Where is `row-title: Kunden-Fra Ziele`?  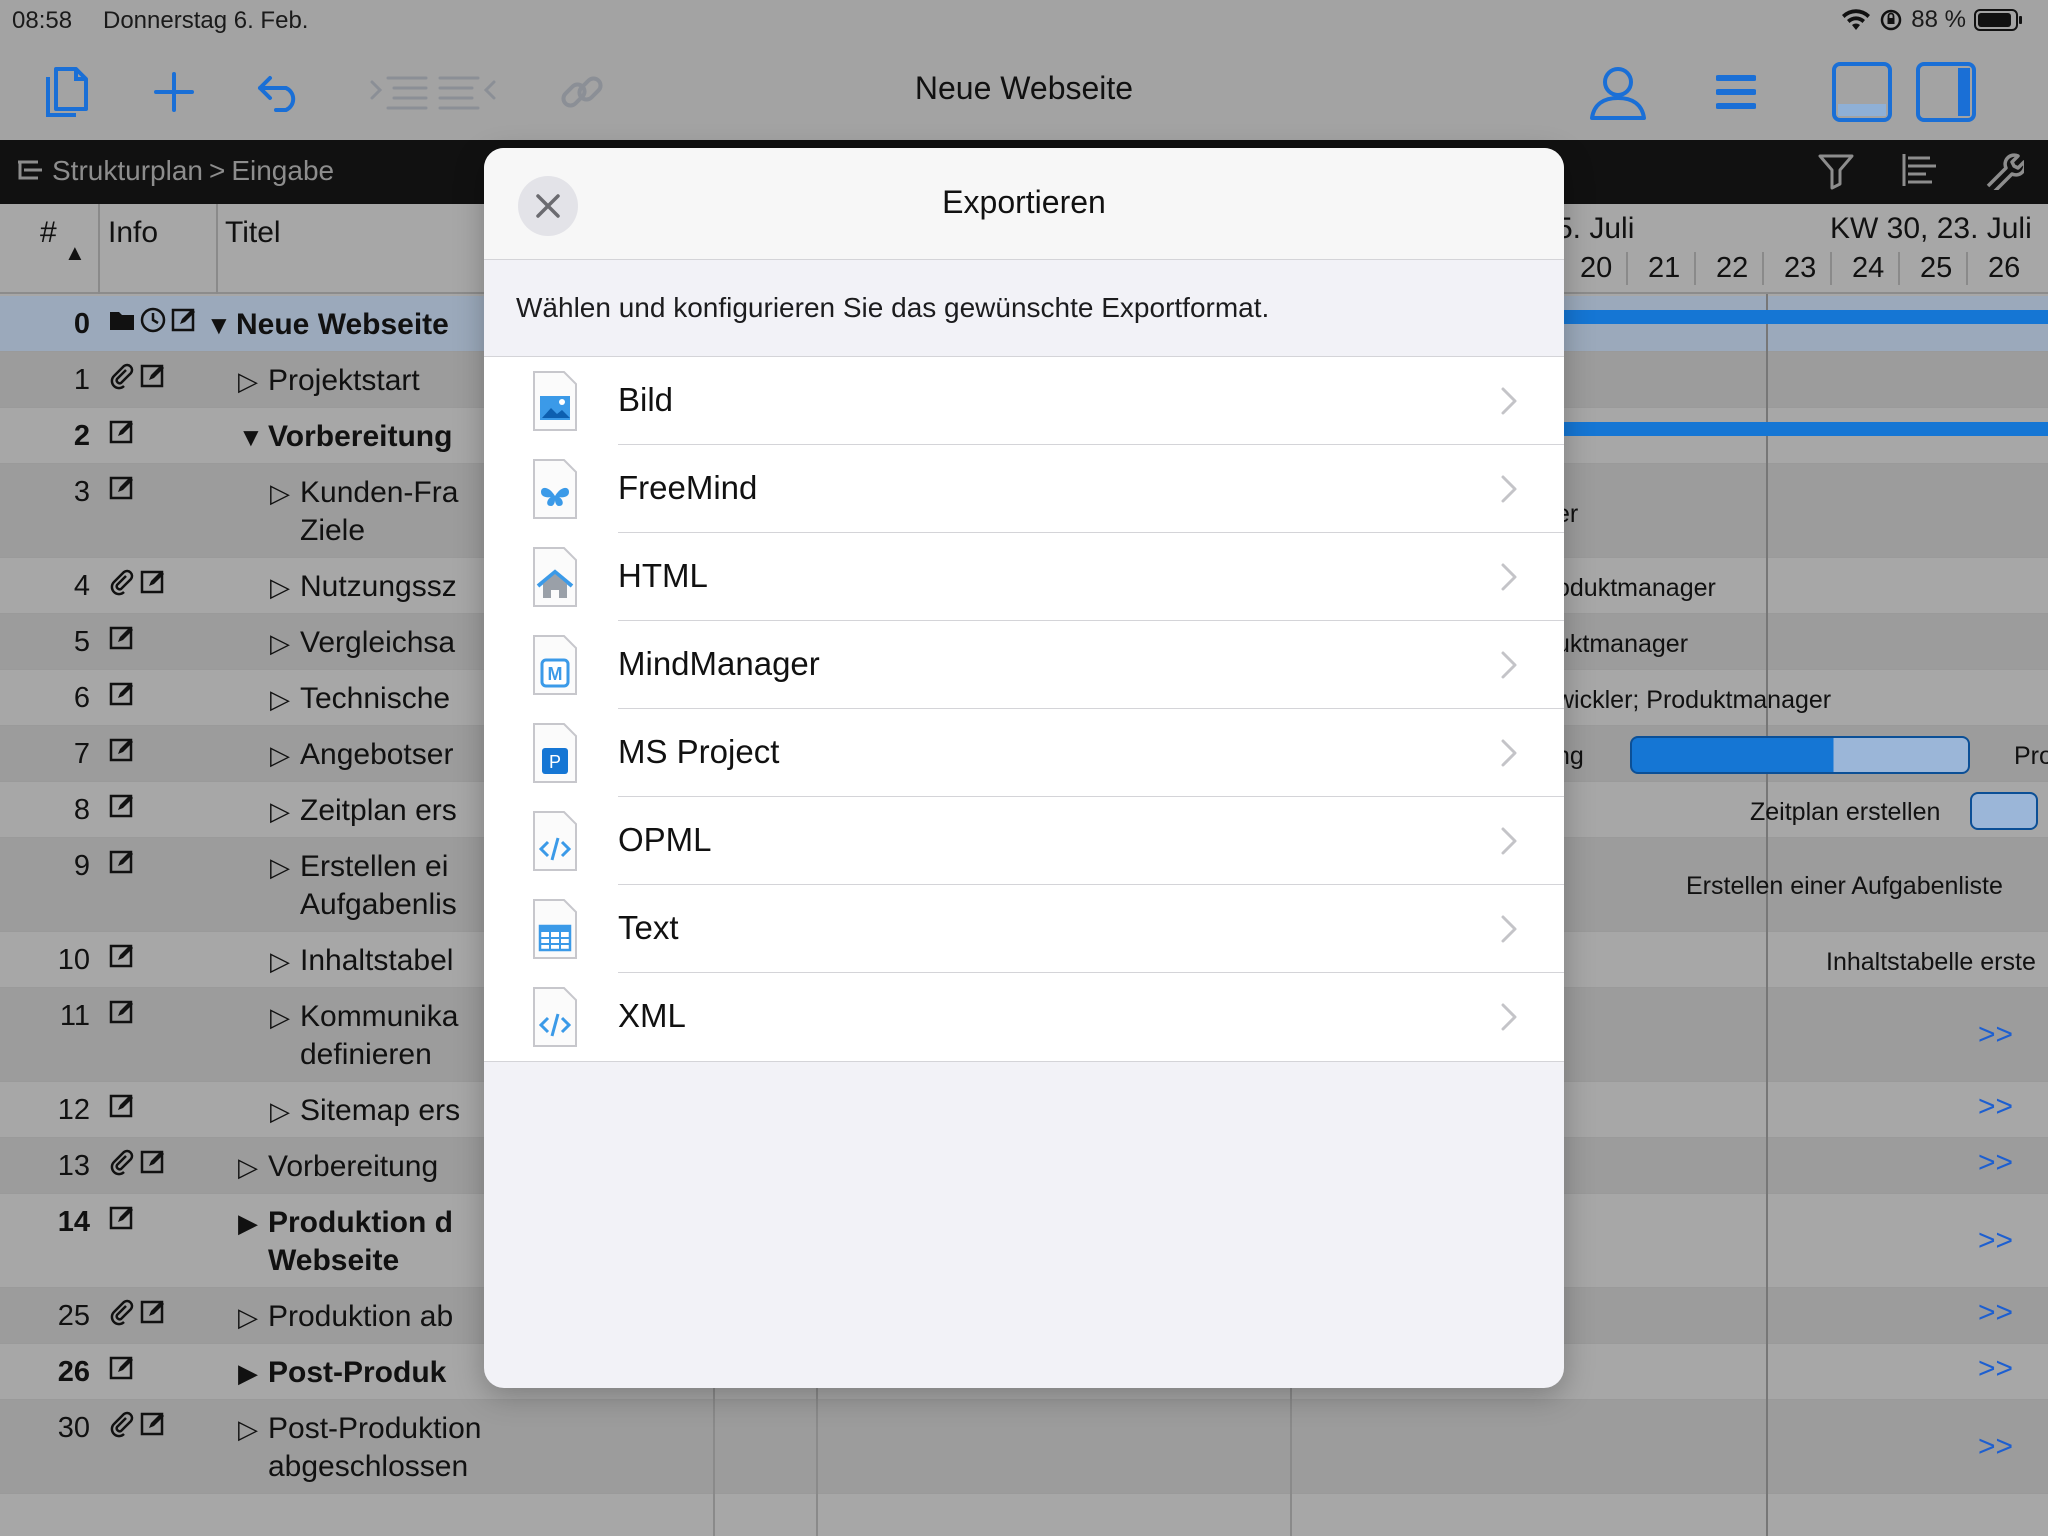 row-title: Kunden-Fra Ziele is located at coordinates (379, 512).